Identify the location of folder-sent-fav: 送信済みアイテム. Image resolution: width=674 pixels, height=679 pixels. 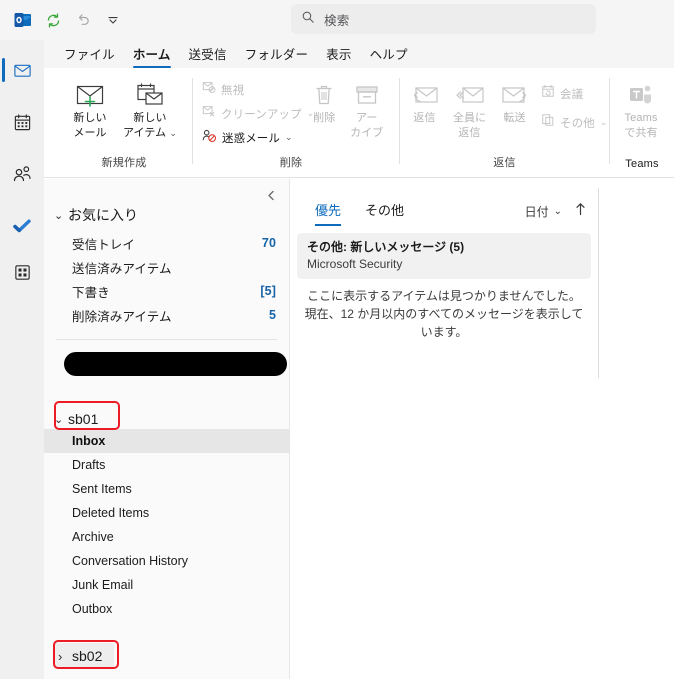
(167, 267).